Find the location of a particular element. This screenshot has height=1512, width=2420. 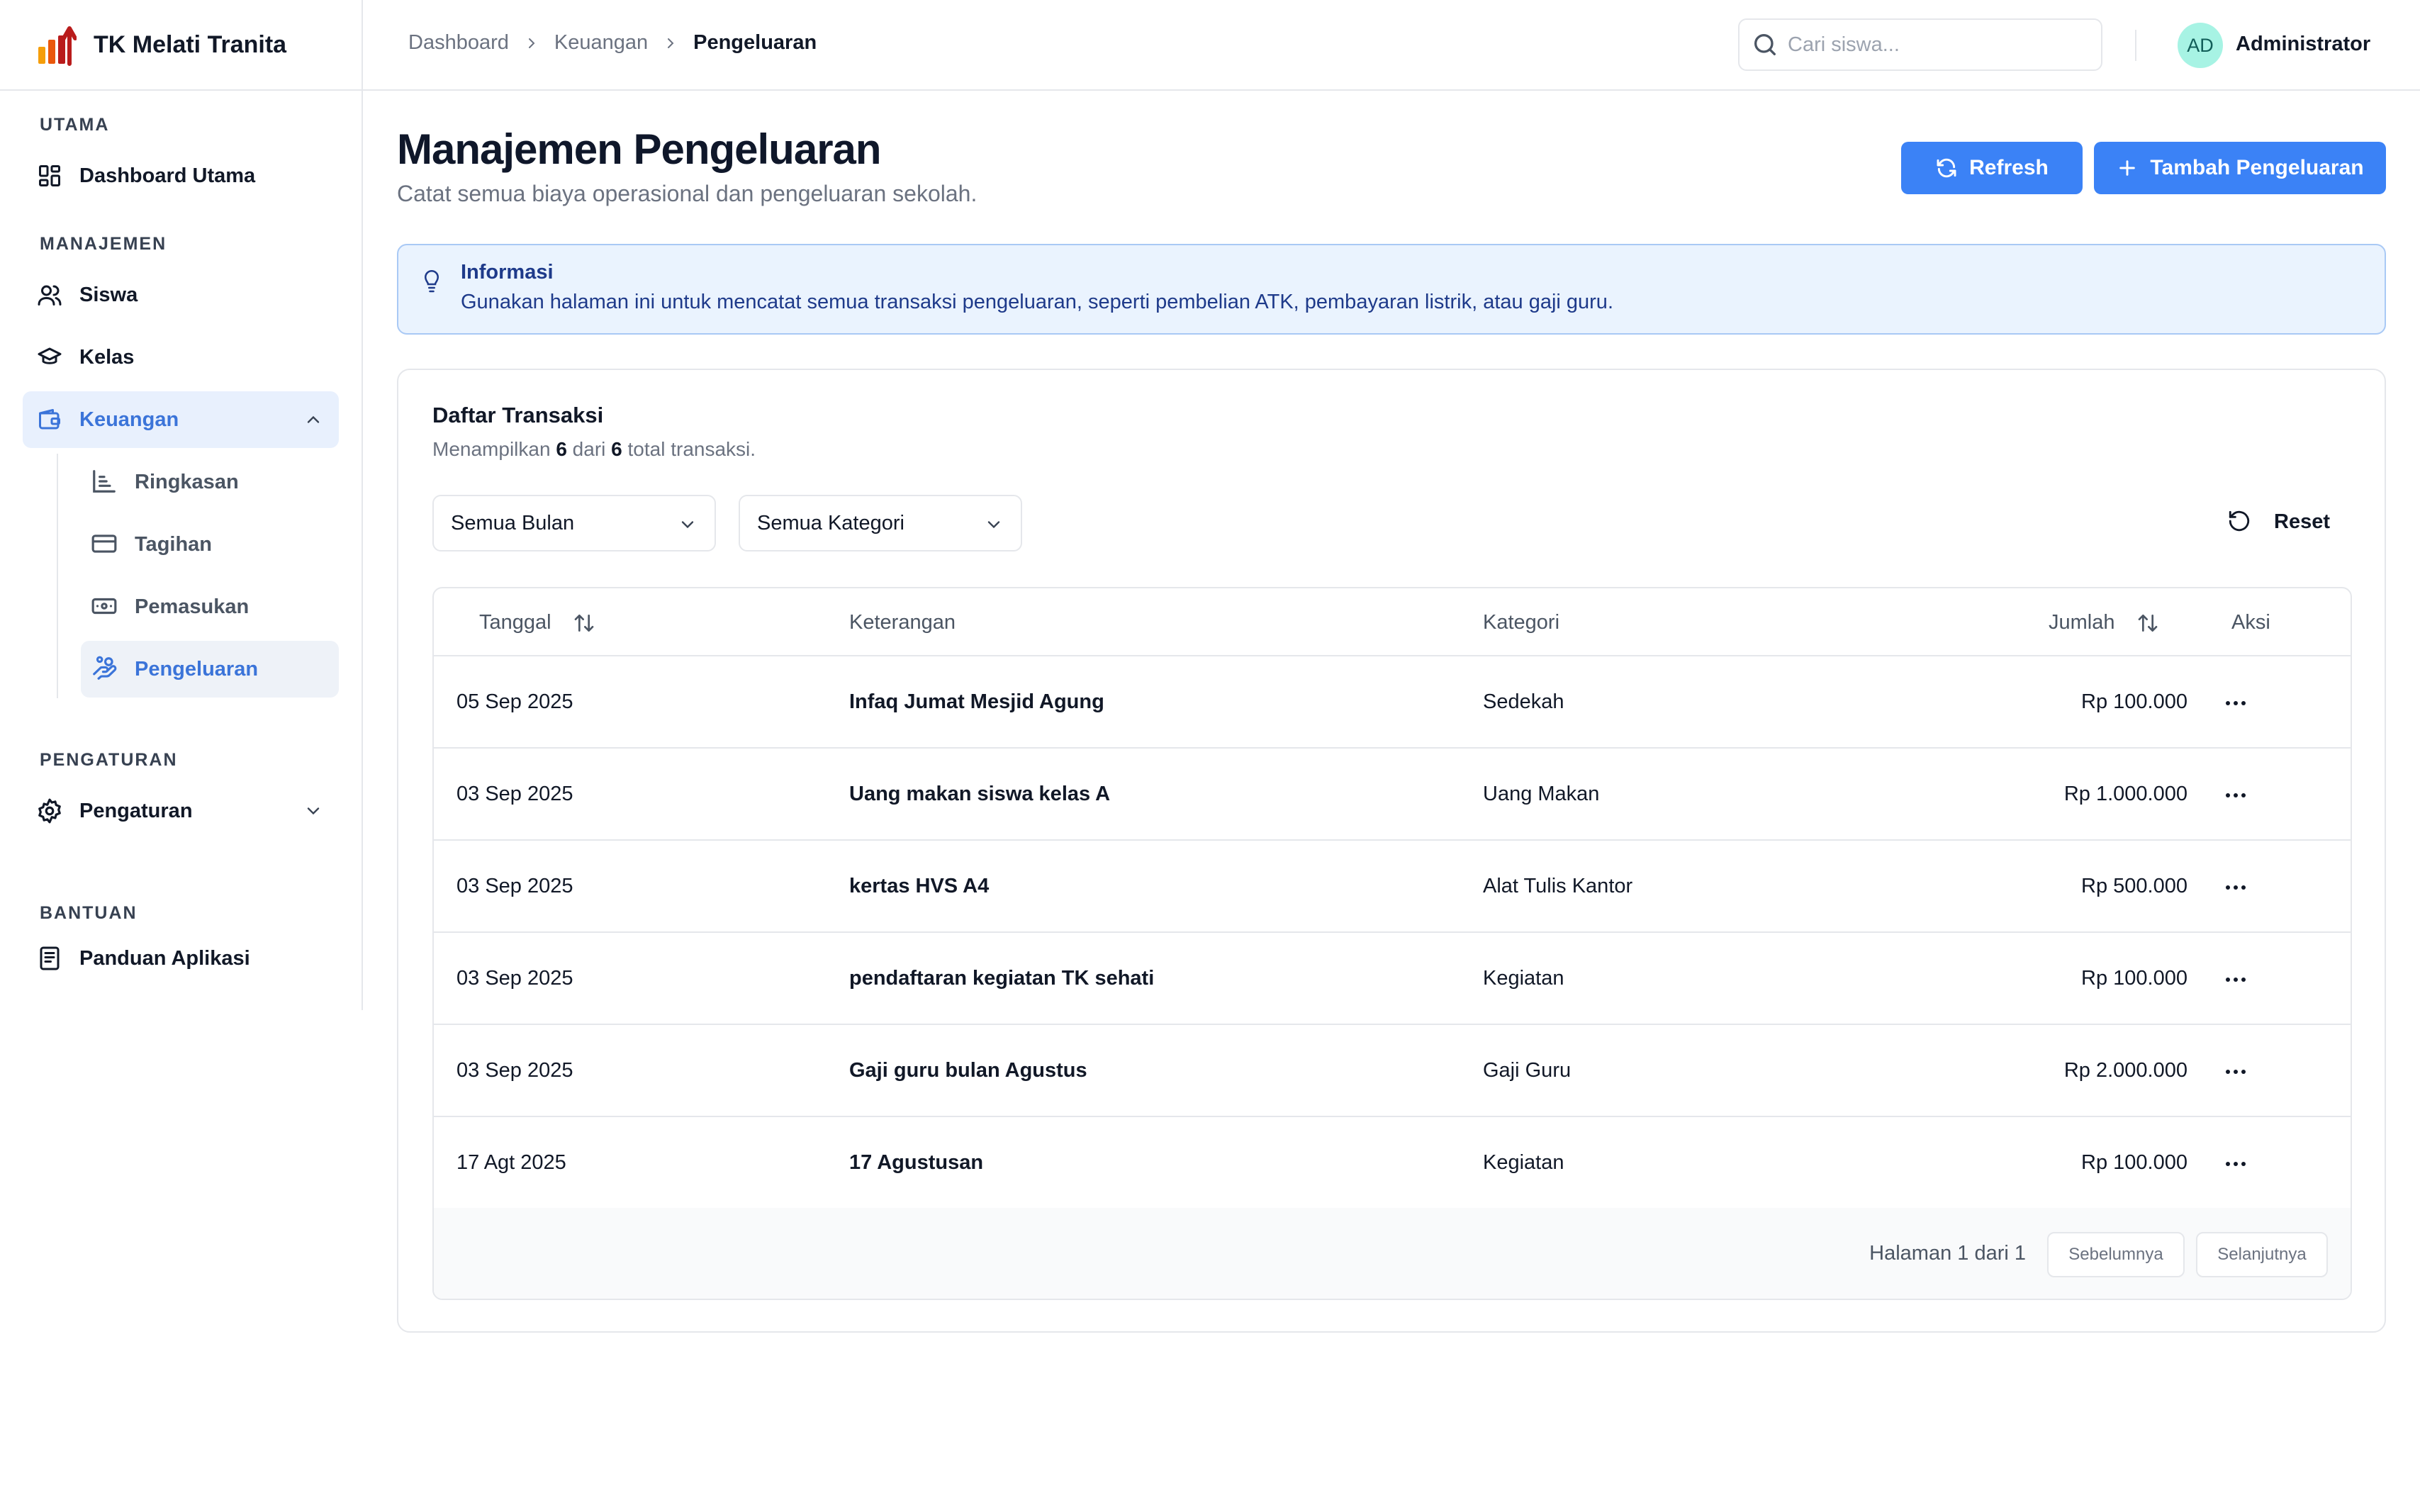

nav-group-manajemen: MANAJEMEN is located at coordinates (103, 244).